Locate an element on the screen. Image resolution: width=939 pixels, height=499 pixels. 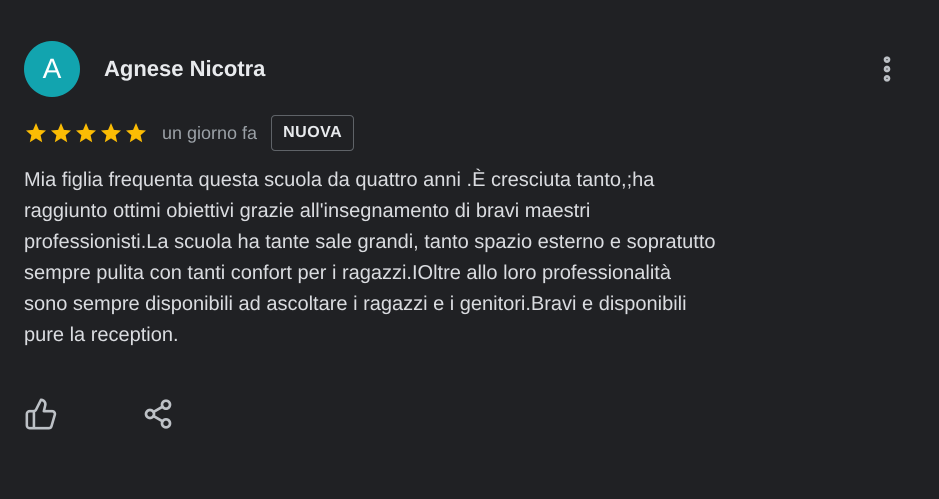
new-badge: NUOVA is located at coordinates (312, 133).